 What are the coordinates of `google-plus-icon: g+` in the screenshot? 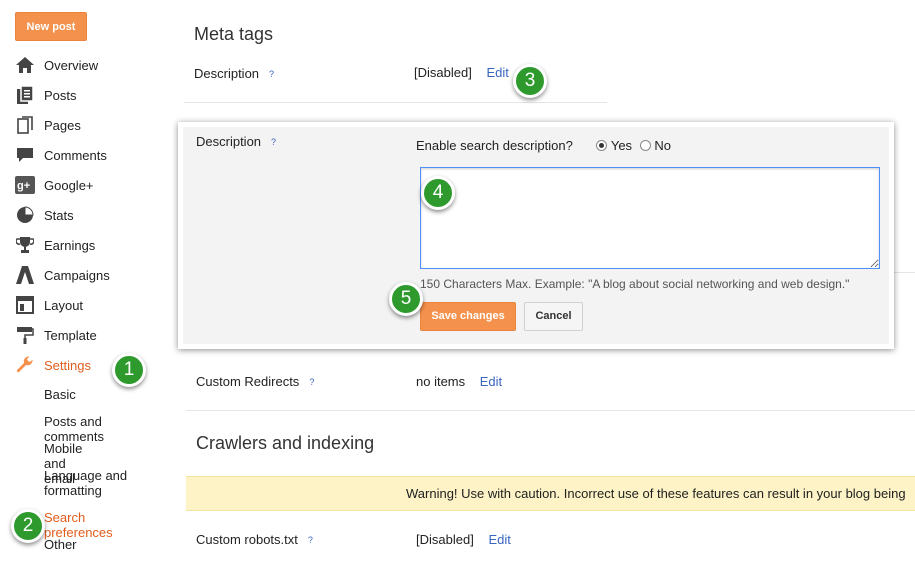 It's located at (25, 185).